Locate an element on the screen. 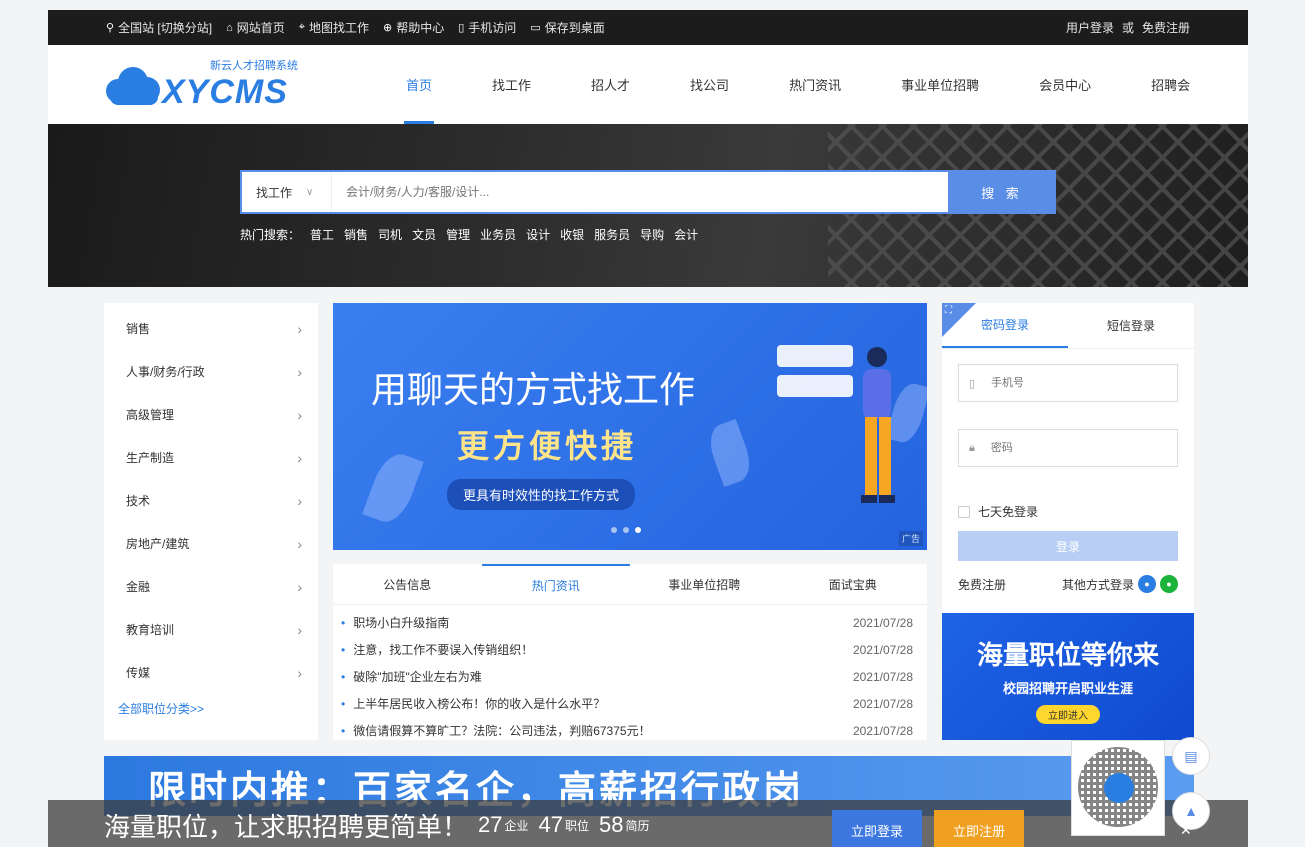  category-item: 教育培训 › is located at coordinates (211, 629).